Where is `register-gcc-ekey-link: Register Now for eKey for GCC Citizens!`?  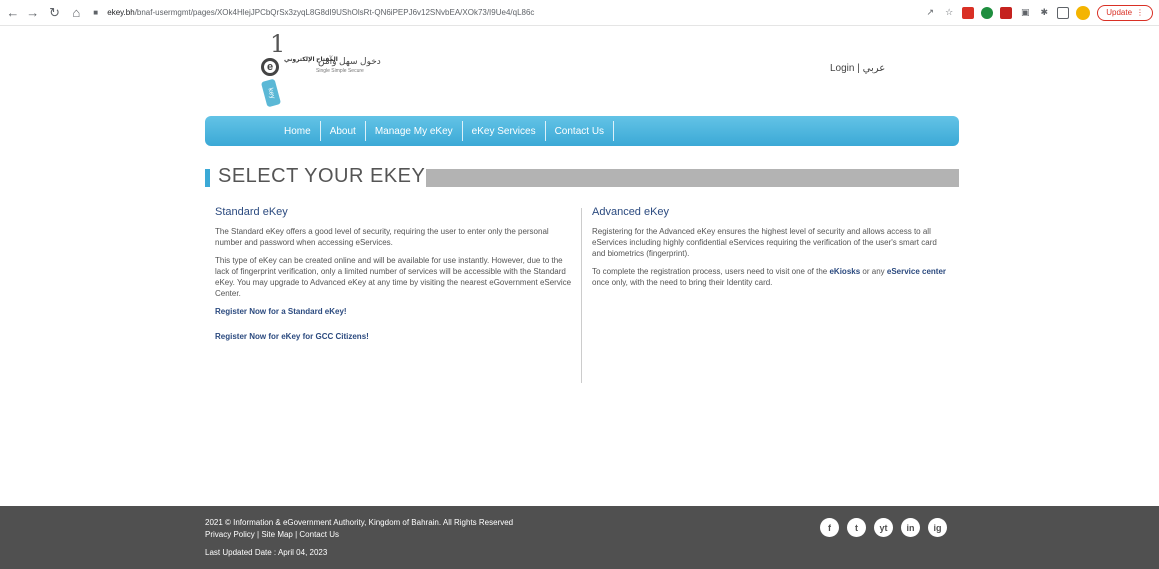 register-gcc-ekey-link: Register Now for eKey for GCC Citizens! is located at coordinates (395, 336).